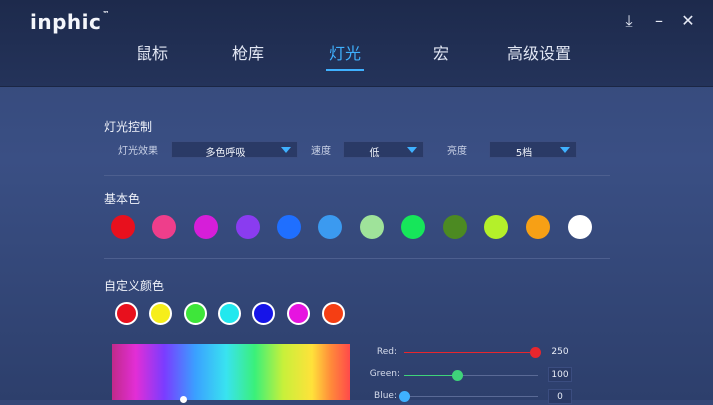 The image size is (713, 405). What do you see at coordinates (225, 153) in the screenshot?
I see `effect-value: 多色呼吸` at bounding box center [225, 153].